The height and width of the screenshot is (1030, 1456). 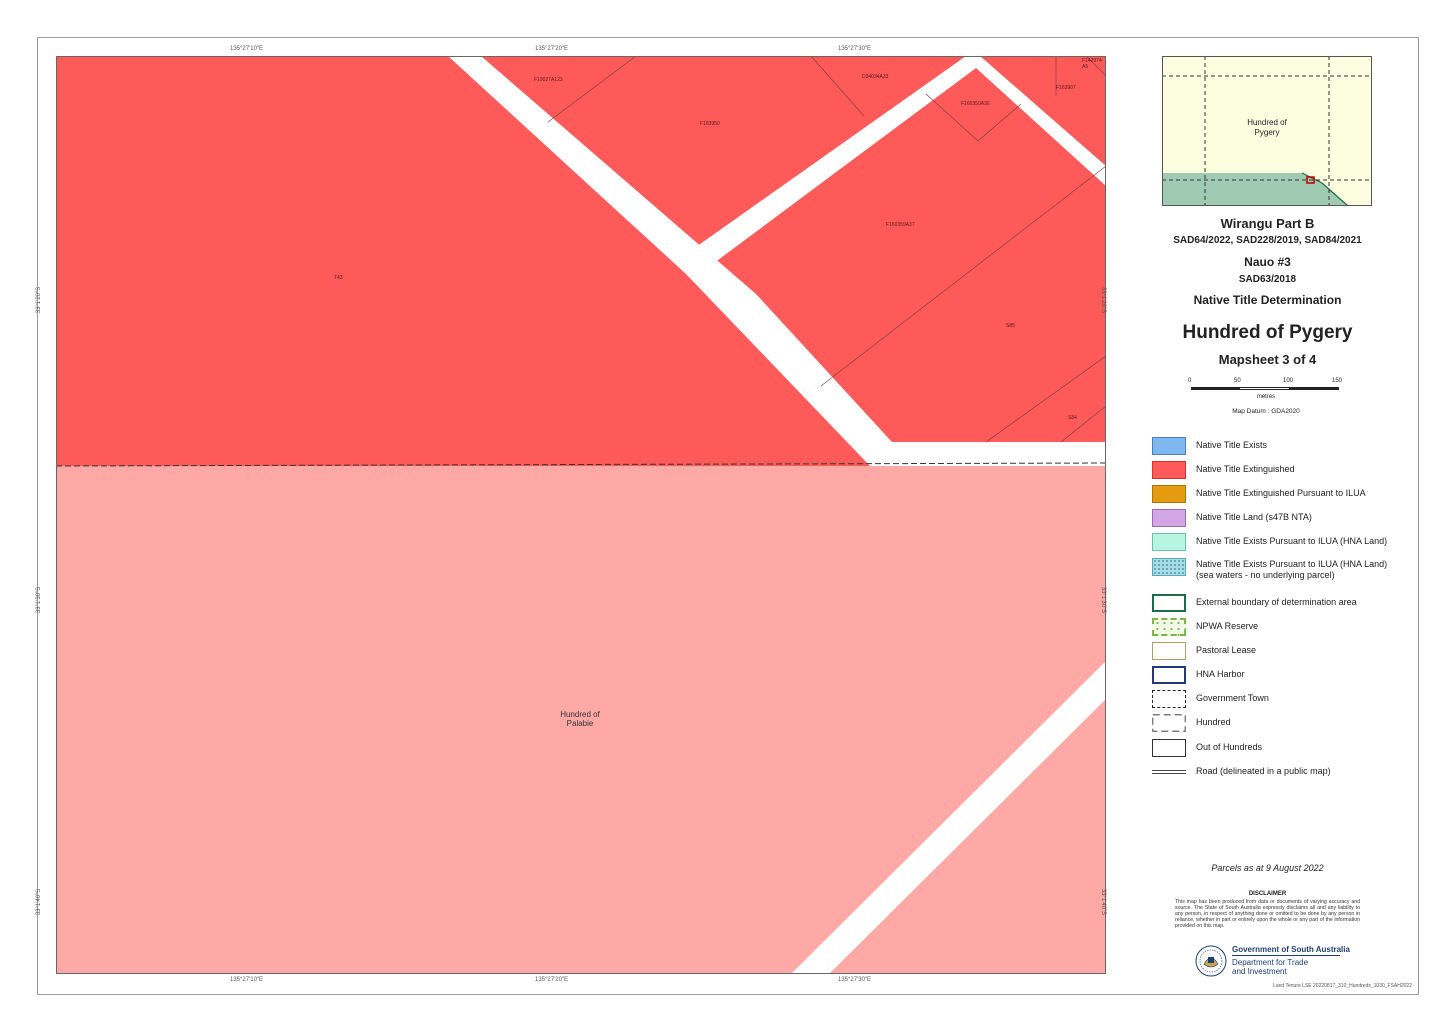 What do you see at coordinates (39, 300) in the screenshot?
I see `coord-left: 33°1'20"S` at bounding box center [39, 300].